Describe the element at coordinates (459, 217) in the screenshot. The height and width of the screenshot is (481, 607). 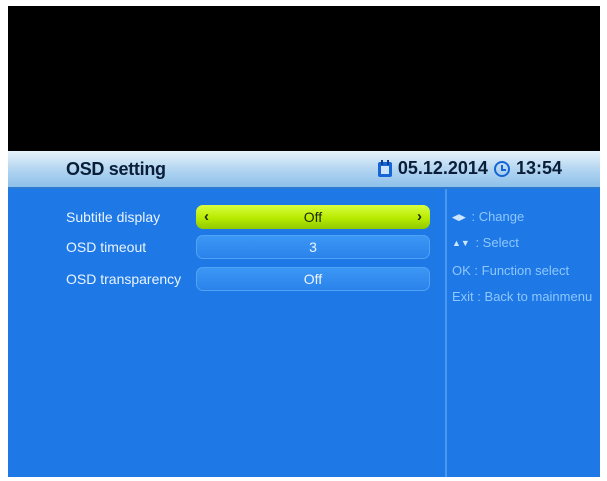
I see `left-right-arrows-icon: ◀▶` at that location.